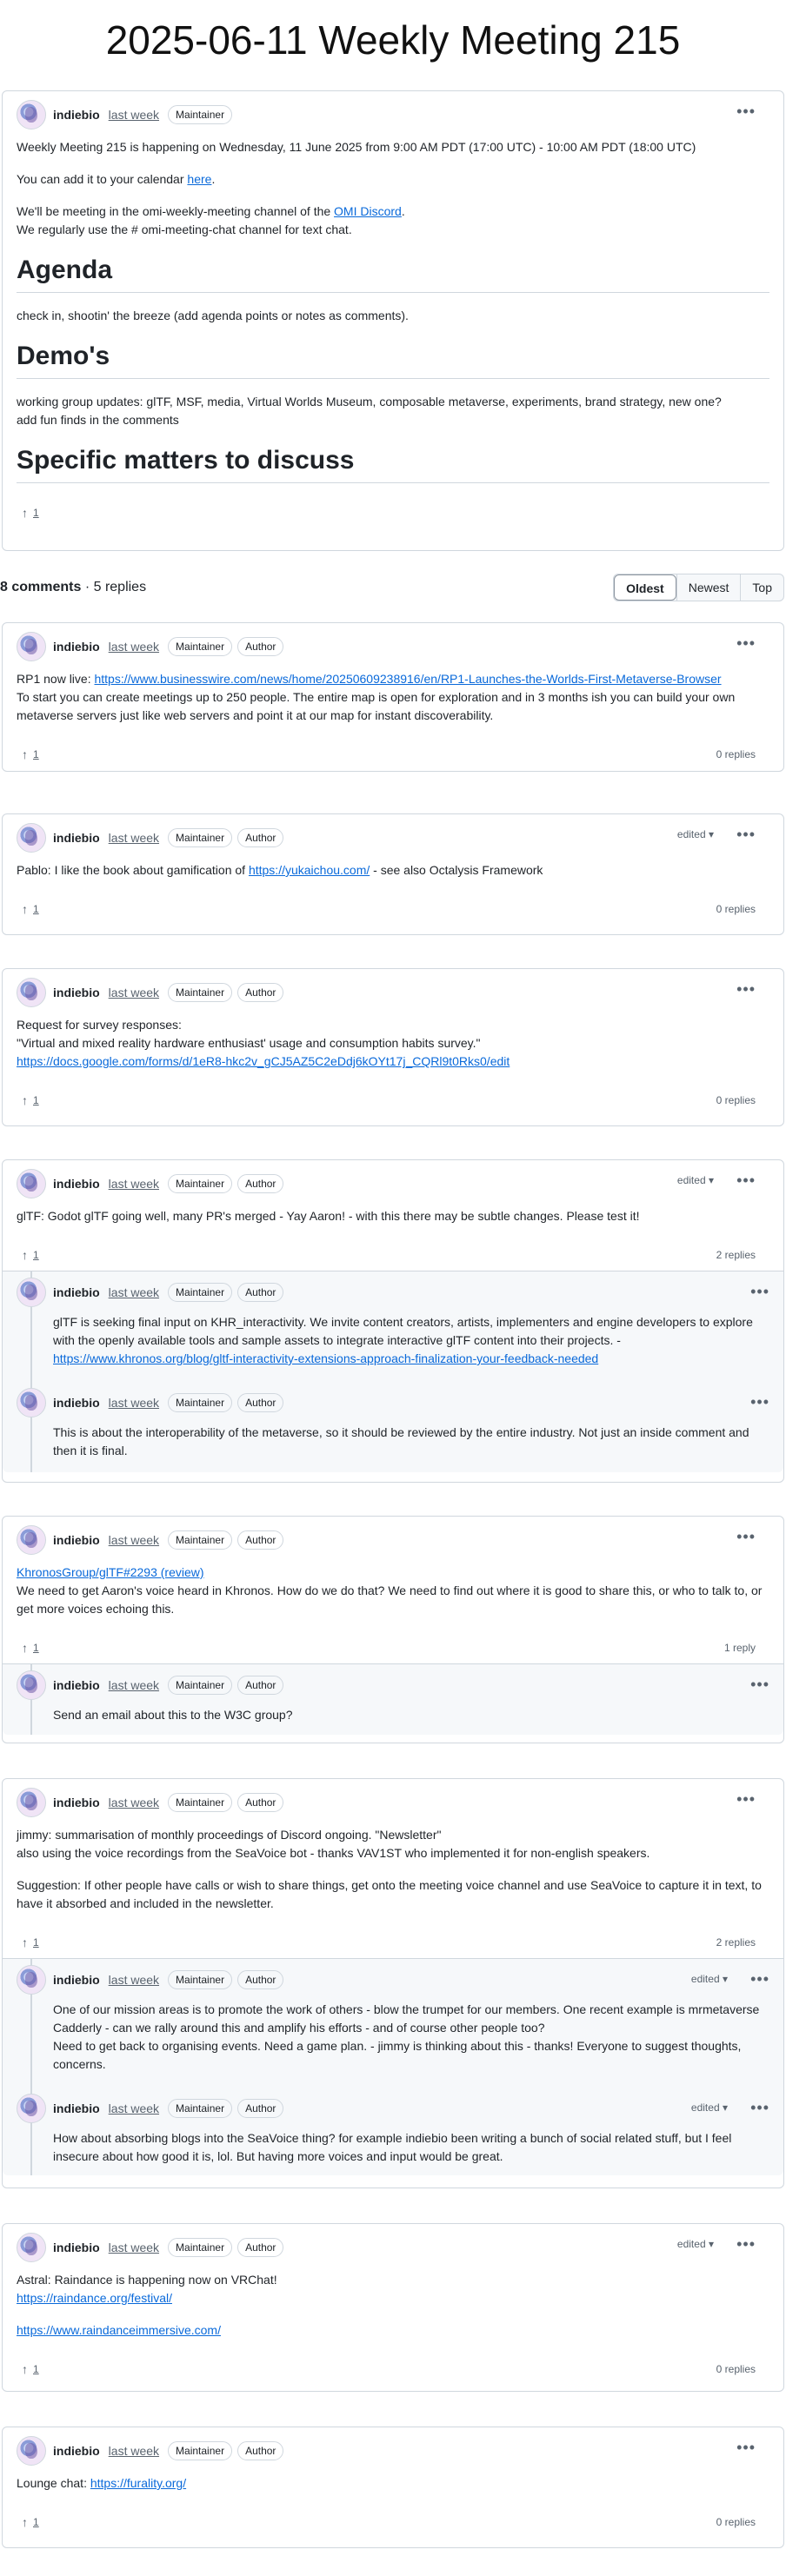 Image resolution: width=786 pixels, height=2576 pixels. I want to click on agenda-heading: Agenda, so click(393, 273).